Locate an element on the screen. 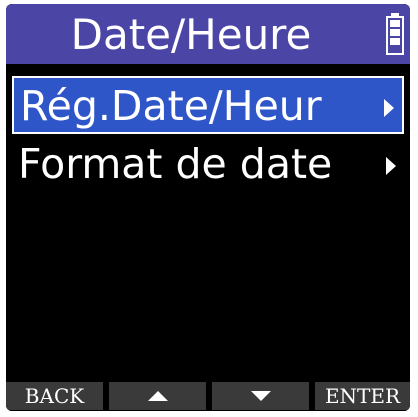 The width and height of the screenshot is (418, 417). function-key-bar: BACK ENTER is located at coordinates (208, 395).